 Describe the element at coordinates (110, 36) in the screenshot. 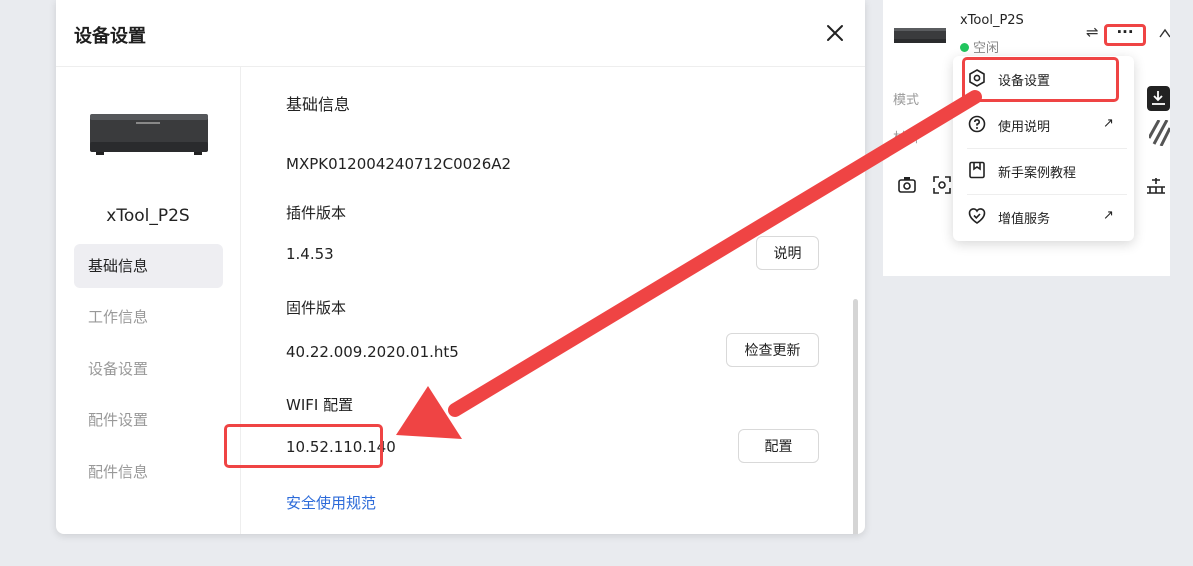

I see `dialog-title: 设备设置` at that location.